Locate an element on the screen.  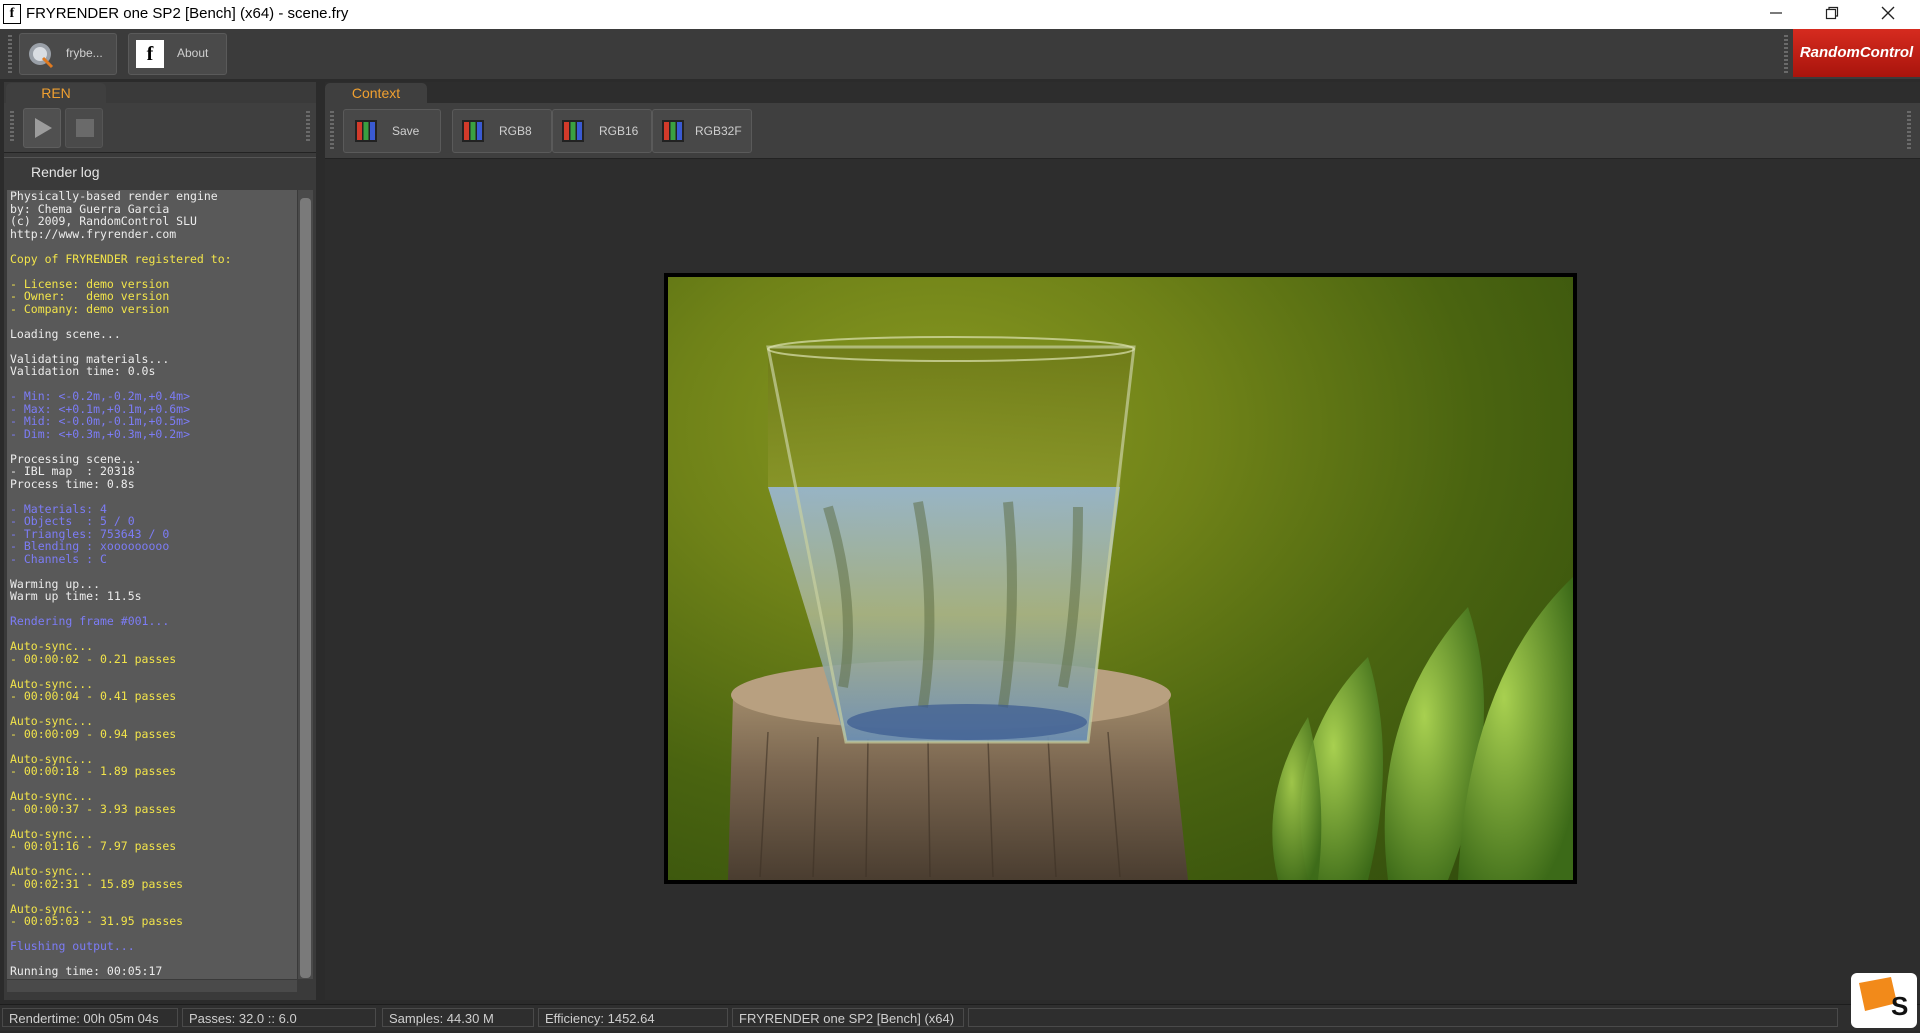
log-line: - 00:00:18 - 1.89 passes is located at coordinates (93, 771).